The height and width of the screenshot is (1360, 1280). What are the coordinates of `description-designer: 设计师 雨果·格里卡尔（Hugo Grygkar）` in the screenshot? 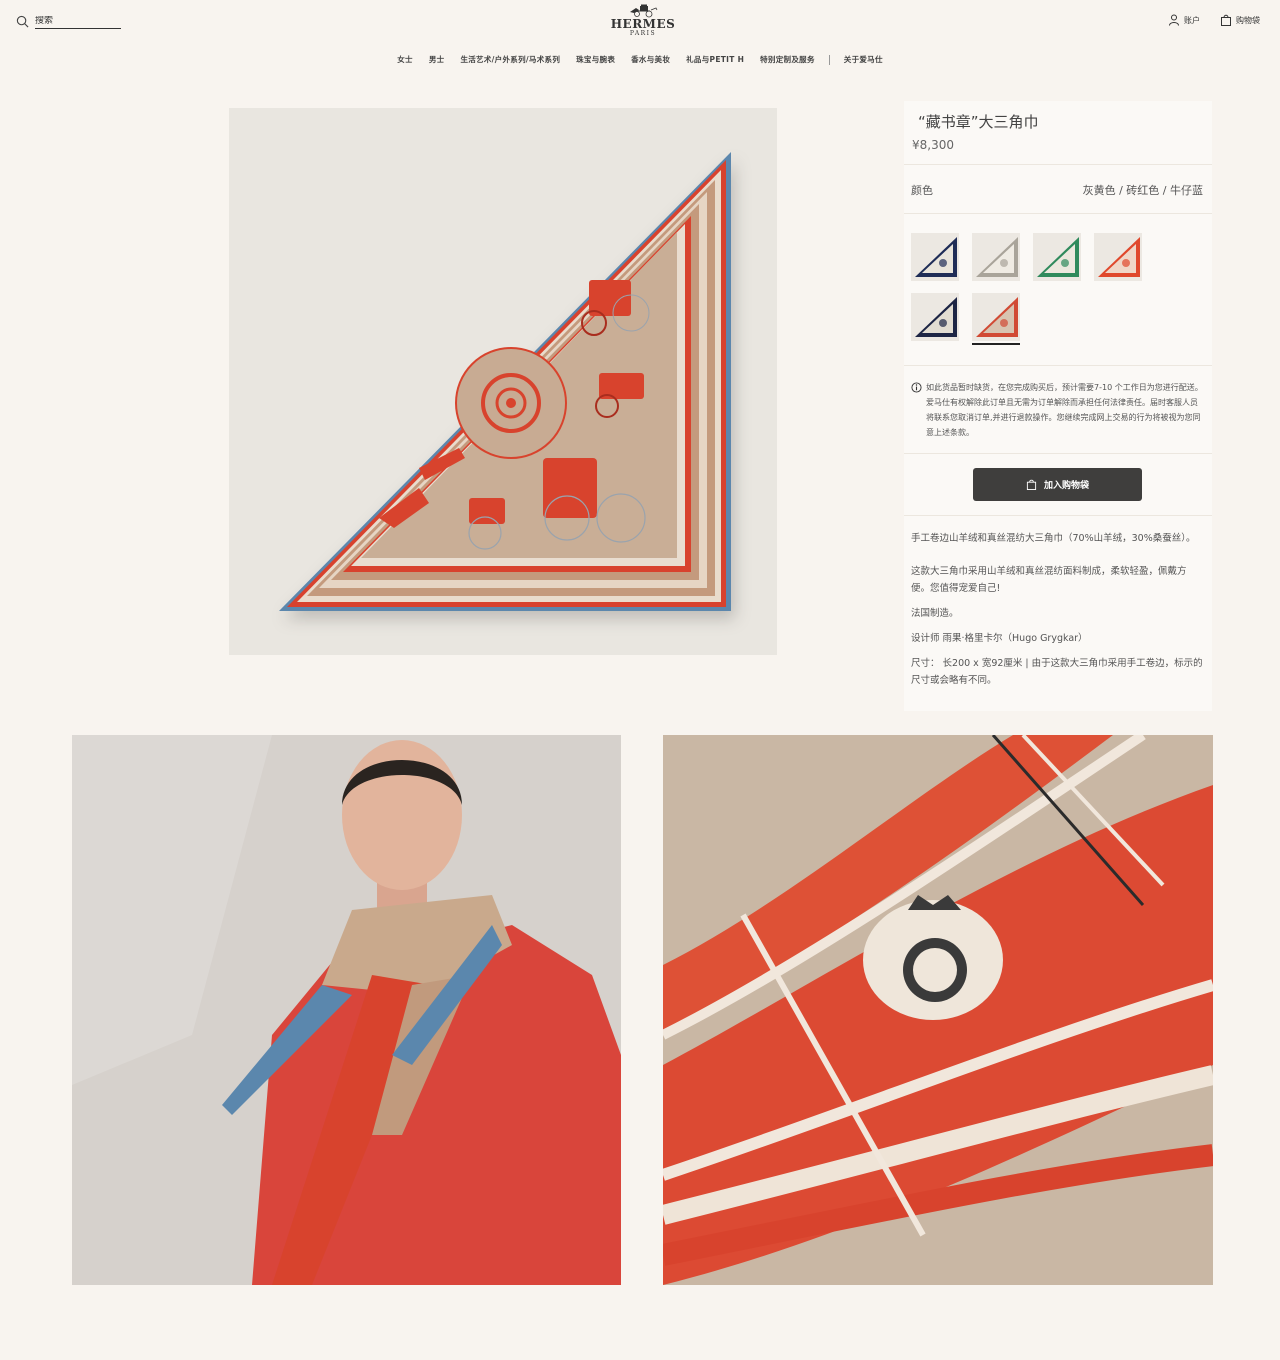 It's located at (999, 638).